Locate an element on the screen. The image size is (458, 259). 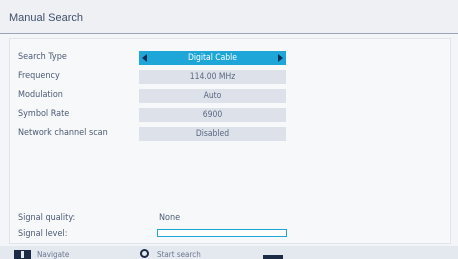
arrow-right-icon is located at coordinates (280, 58).